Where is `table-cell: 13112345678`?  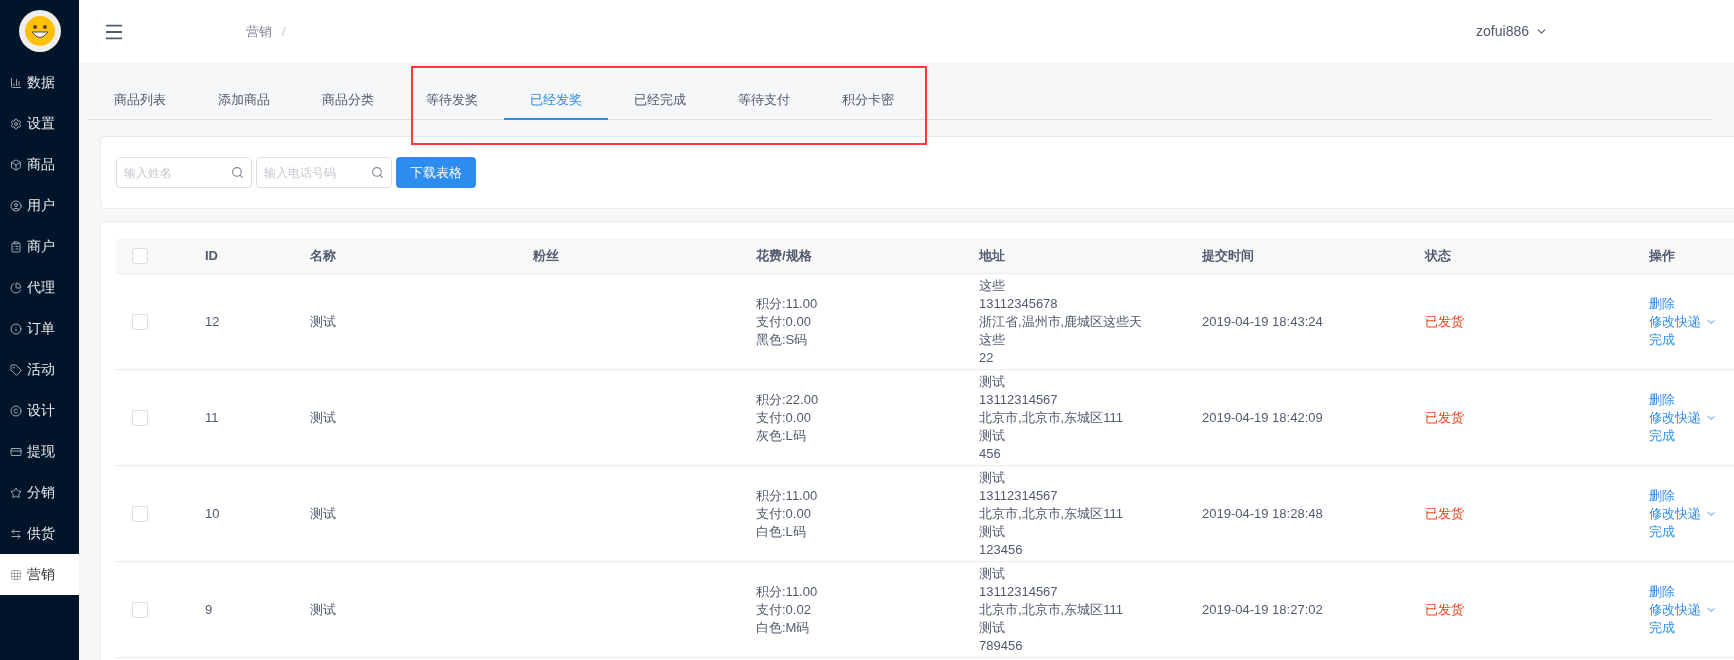
table-cell: 13112345678 is located at coordinates (1018, 303).